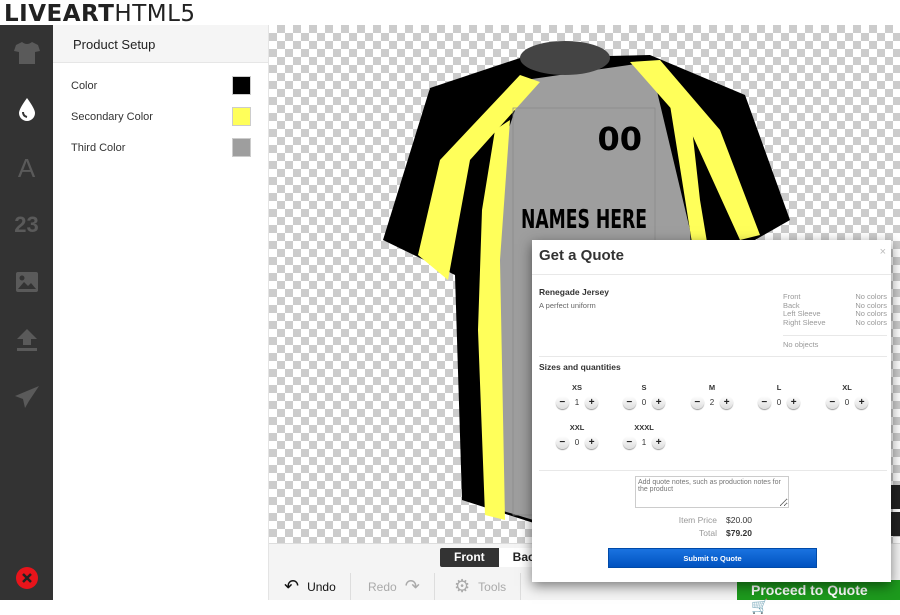 The height and width of the screenshot is (615, 900). I want to click on gear-icon: ⚙, so click(462, 586).